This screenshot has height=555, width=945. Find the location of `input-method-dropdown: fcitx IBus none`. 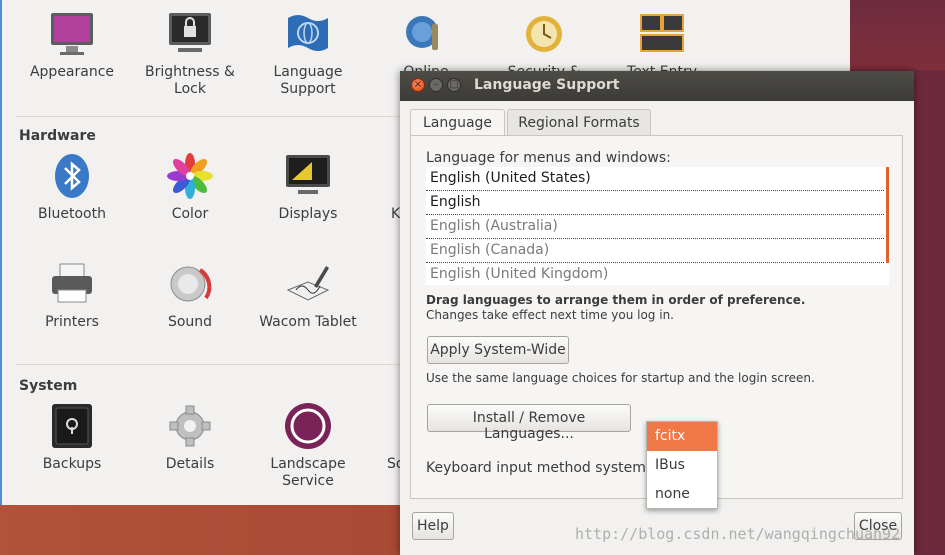

input-method-dropdown: fcitx IBus none is located at coordinates (682, 465).